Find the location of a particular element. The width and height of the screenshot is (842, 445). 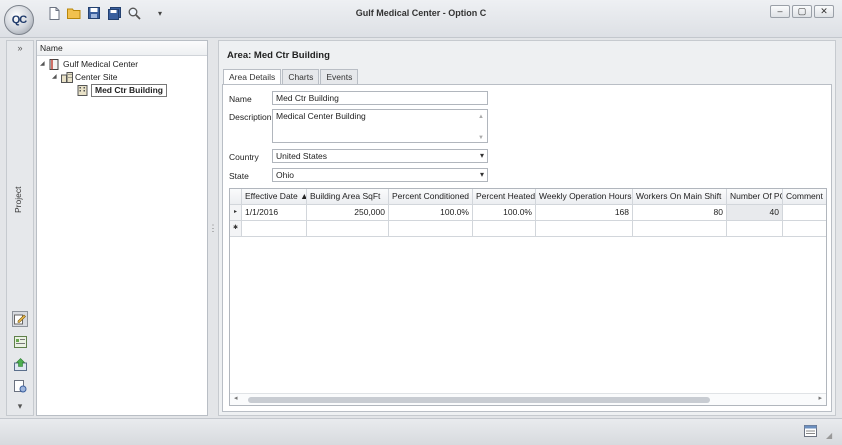

state-label: State is located at coordinates (239, 176).